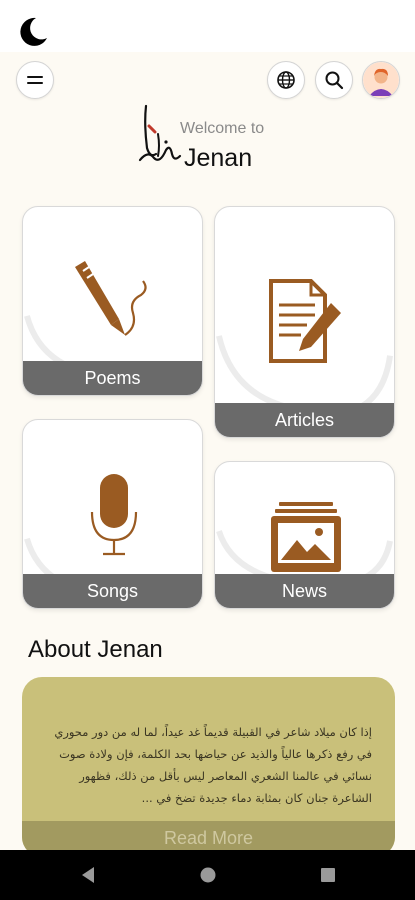 This screenshot has width=415, height=900. Describe the element at coordinates (32, 32) in the screenshot. I see `moon-icon` at that location.